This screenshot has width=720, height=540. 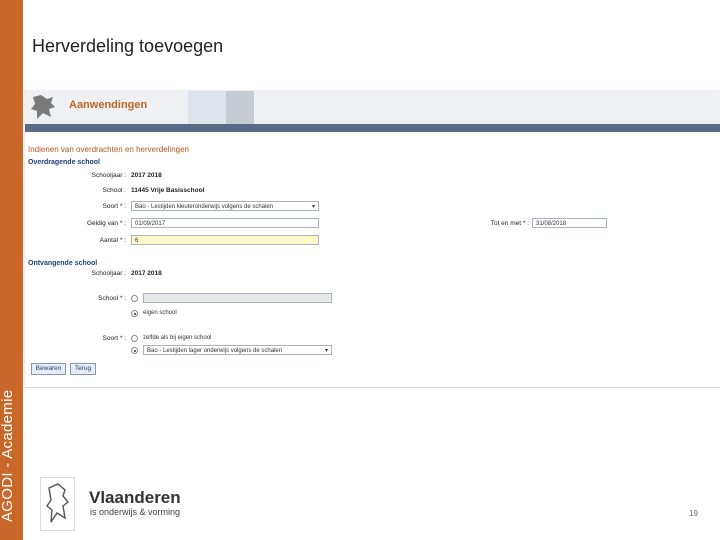 I want to click on section-ontvangende: Ontvangende school, so click(x=63, y=263).